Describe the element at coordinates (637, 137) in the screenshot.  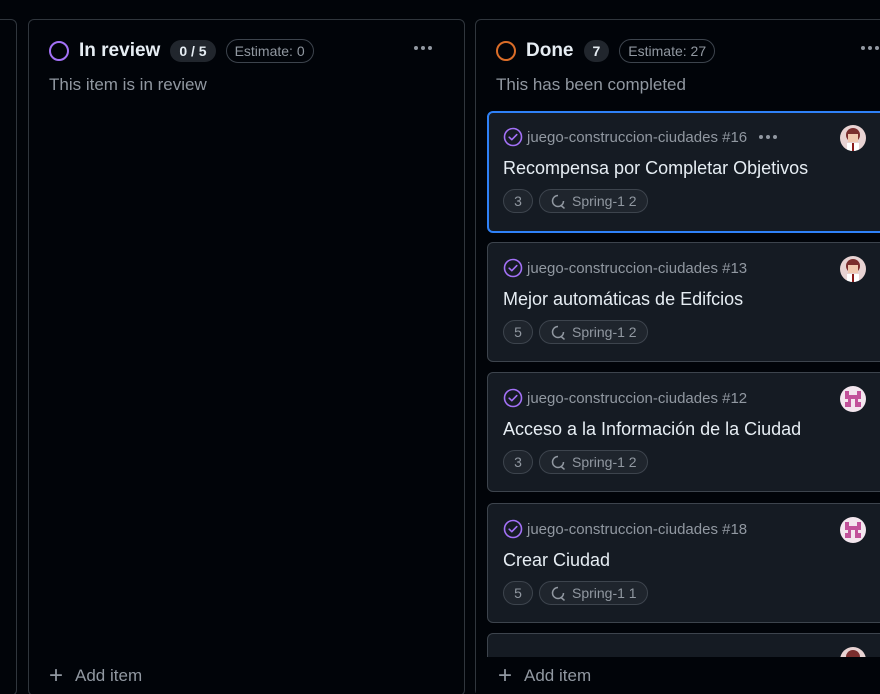
I see `issue-reference: juego-construccion-ciudades #16` at that location.